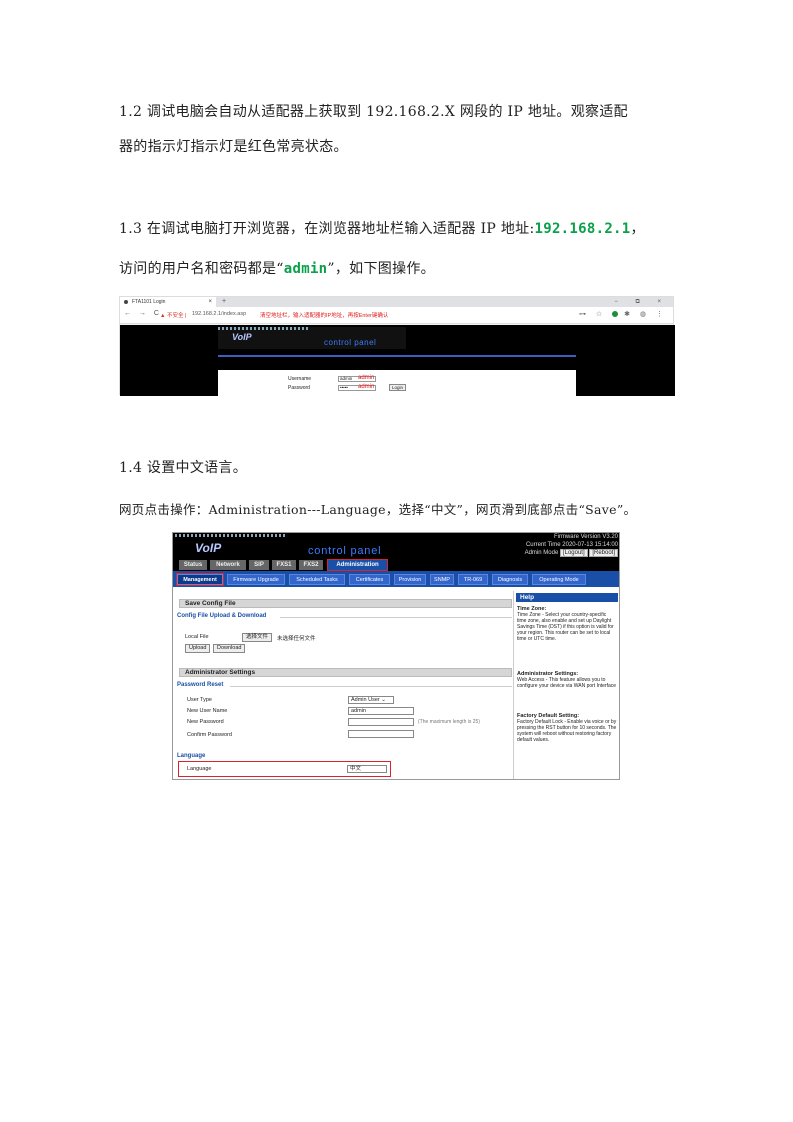 This screenshot has height=1122, width=793. Describe the element at coordinates (183, 468) in the screenshot. I see `para-1-4-title: 1.4 设置中文语言。` at that location.